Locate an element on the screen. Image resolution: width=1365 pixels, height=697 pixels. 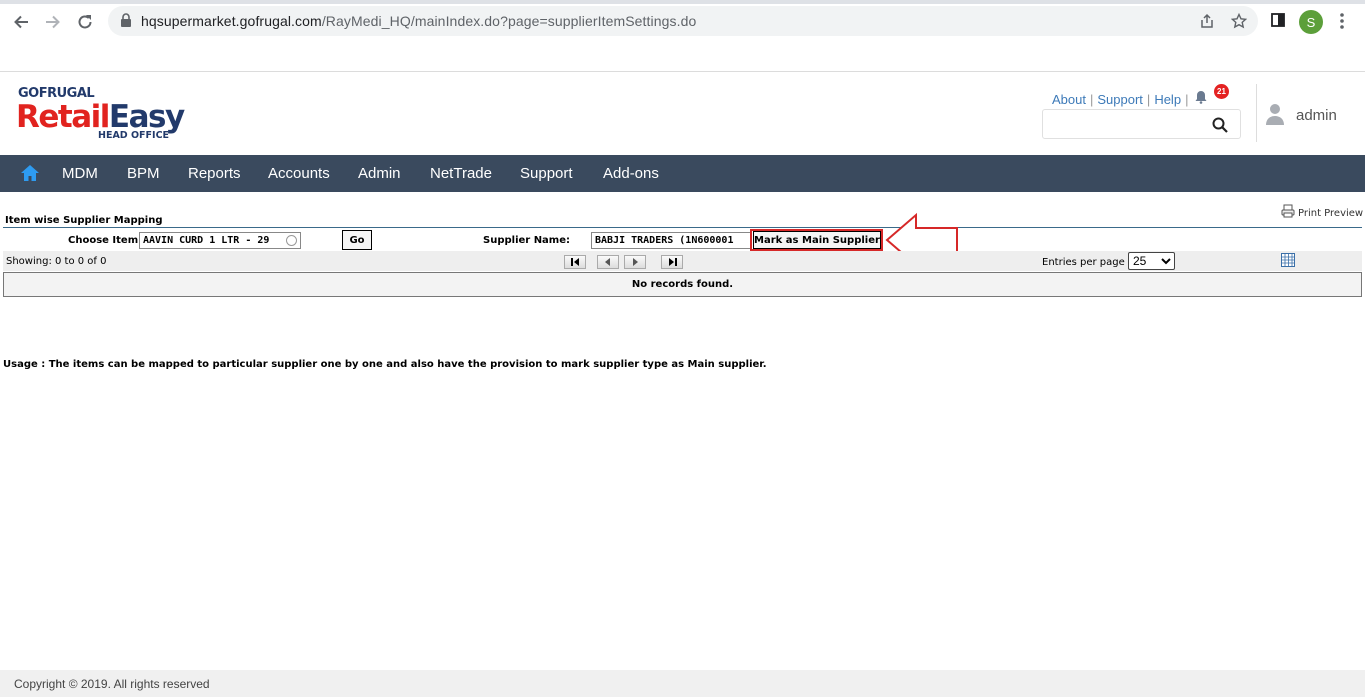
next-page-button is located at coordinates (635, 262).